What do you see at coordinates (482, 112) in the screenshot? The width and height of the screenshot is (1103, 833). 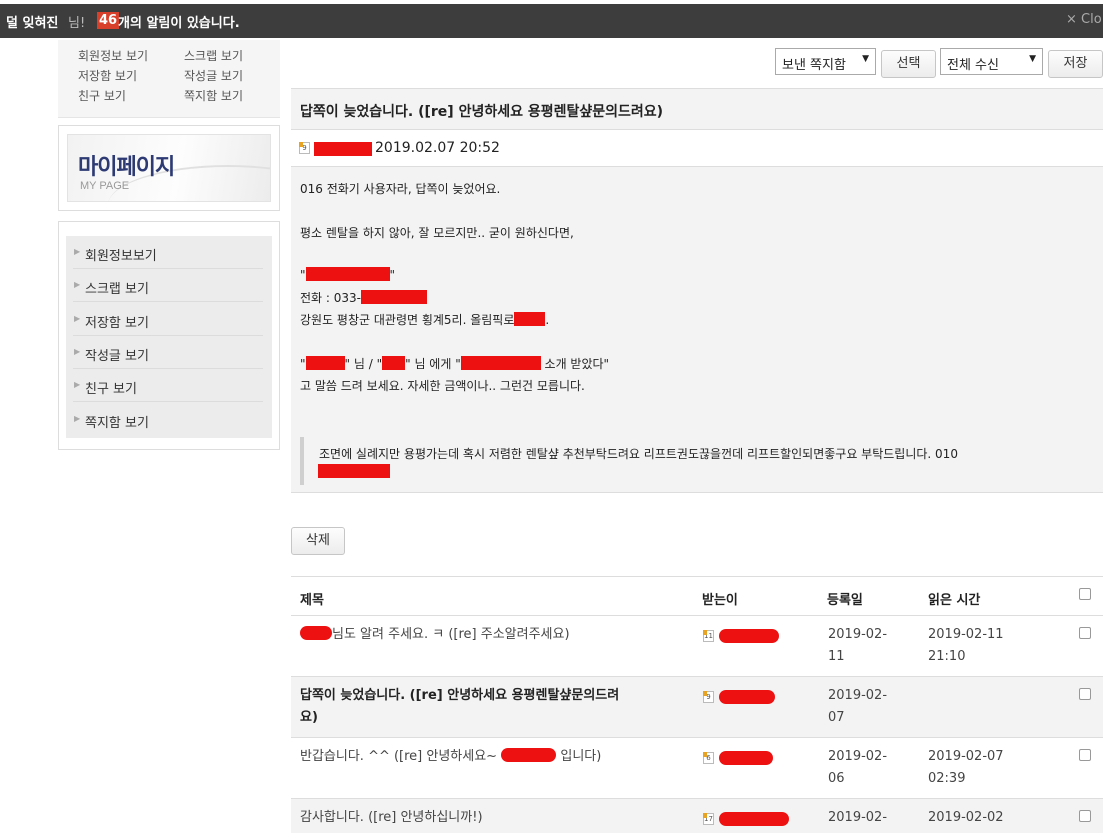 I see `message-title: 답쪽이 늦었습니다. ([re] 안녕하세요 용평렌탈샾문의드려요)` at bounding box center [482, 112].